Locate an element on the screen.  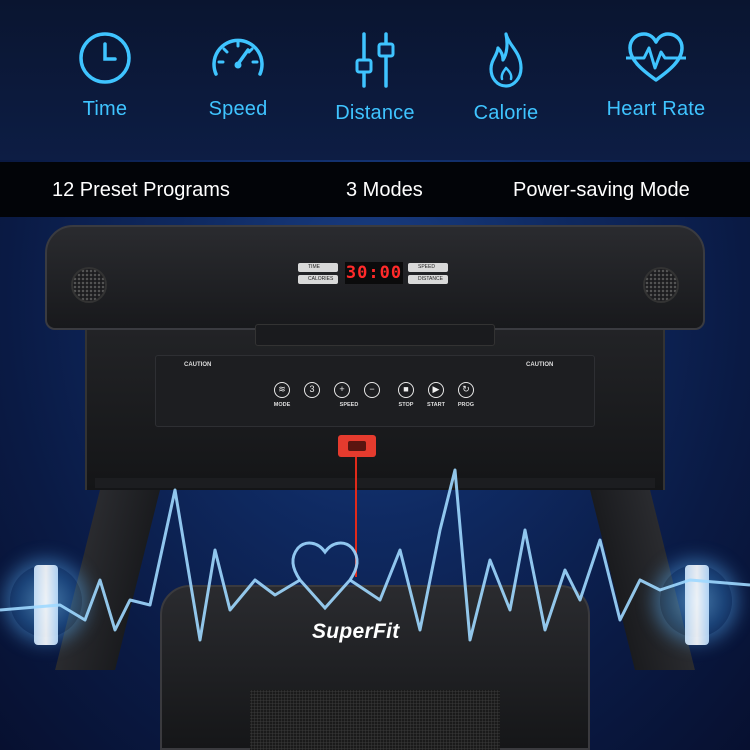
left-upright is located at coordinates (110, 570).